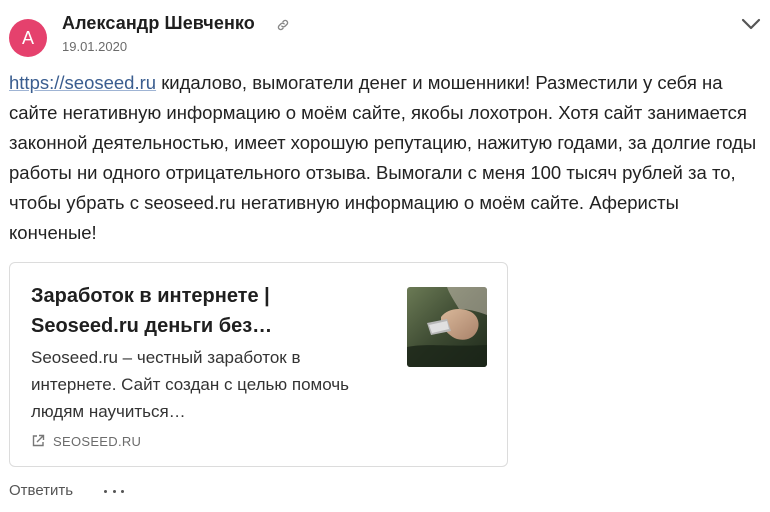 Image resolution: width=770 pixels, height=512 pixels. I want to click on link-preview-source: SEOSEED.RU, so click(86, 441).